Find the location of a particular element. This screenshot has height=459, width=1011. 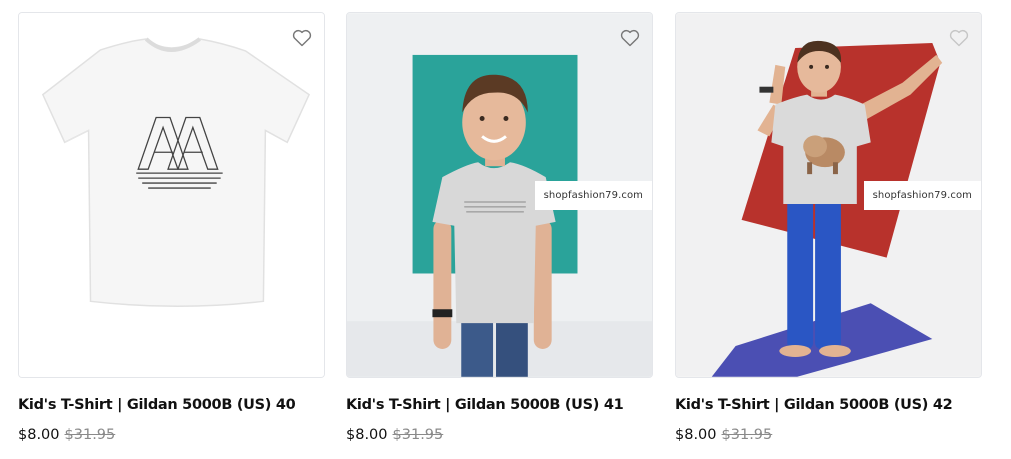

product-title: Kid's T-Shirt | Gildan 5000B (US) 40 is located at coordinates (171, 405).